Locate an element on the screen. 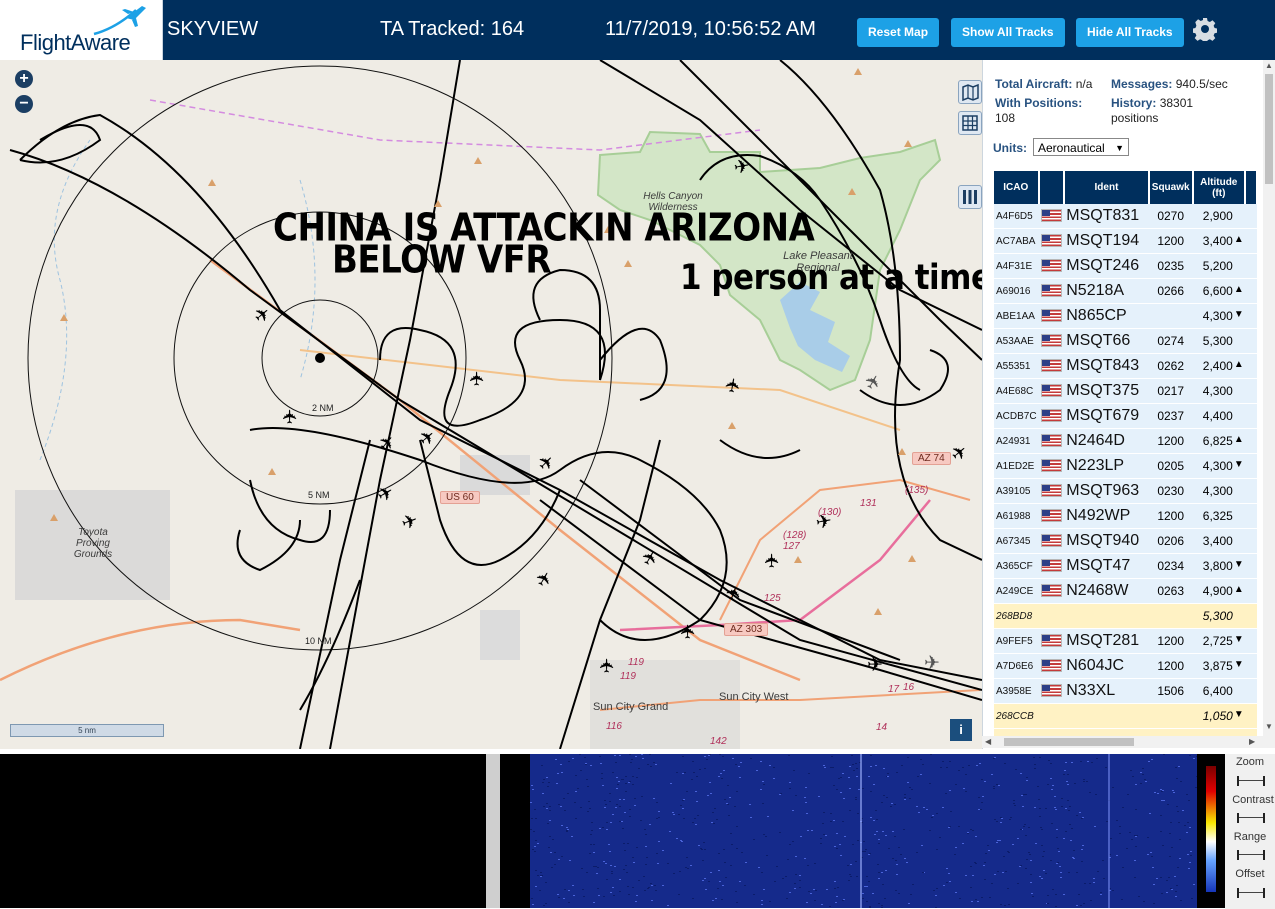 The height and width of the screenshot is (909, 1275). waterfall-display is located at coordinates (848, 831).